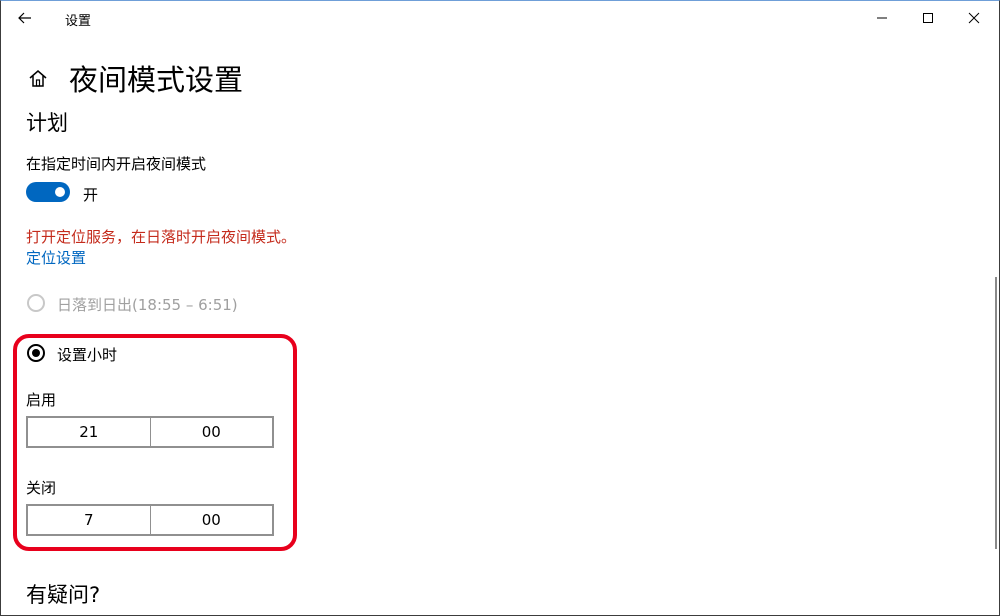 Image resolution: width=1000 pixels, height=616 pixels. Describe the element at coordinates (156, 80) in the screenshot. I see `page-title: 夜间模式设置` at that location.